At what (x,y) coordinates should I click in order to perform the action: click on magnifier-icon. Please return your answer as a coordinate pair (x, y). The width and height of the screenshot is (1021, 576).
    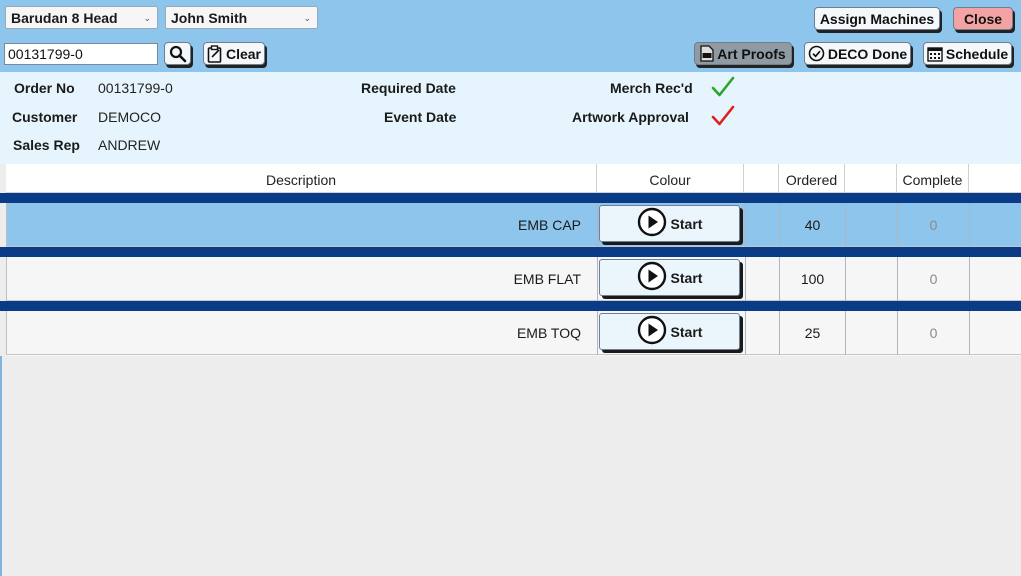
    Looking at the image, I should click on (178, 54).